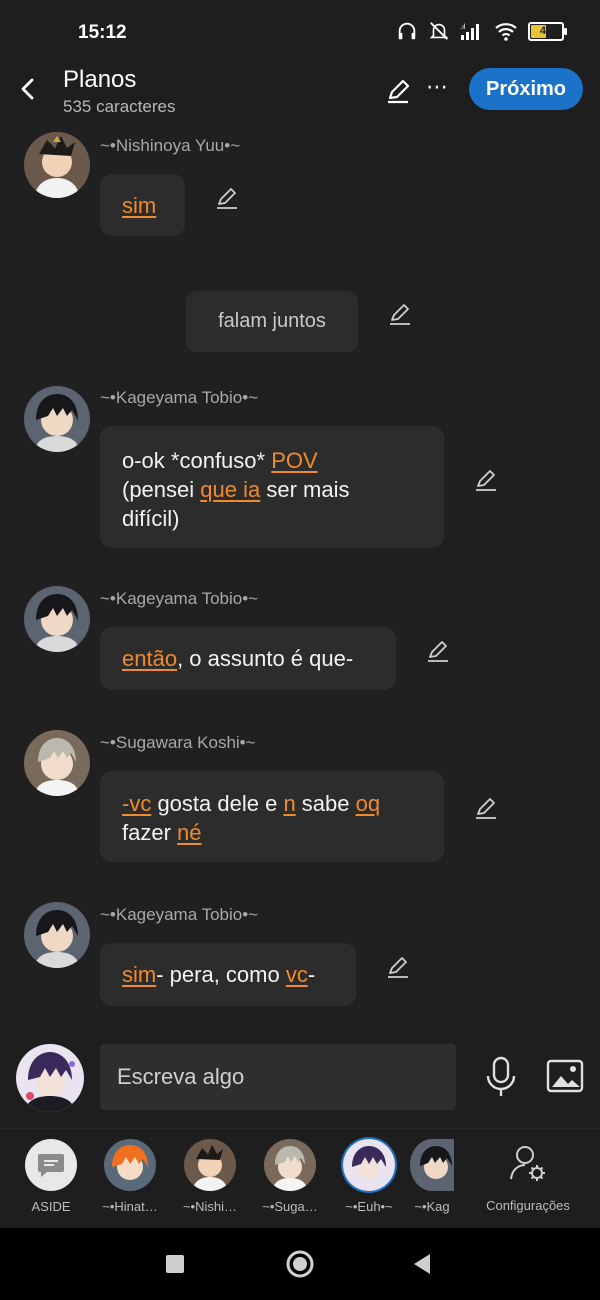 Image resolution: width=600 pixels, height=1300 pixels. I want to click on more-options-icon: ⋯, so click(437, 87).